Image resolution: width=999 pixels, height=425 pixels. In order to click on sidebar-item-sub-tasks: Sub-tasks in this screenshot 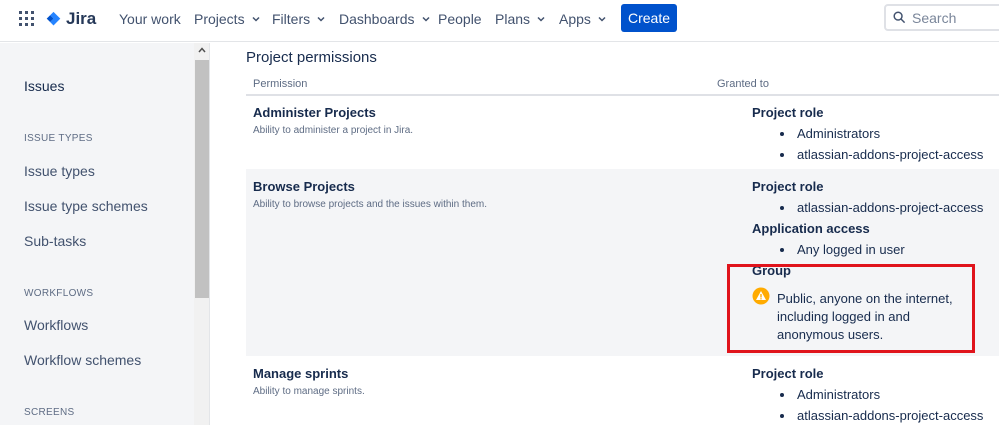, I will do `click(55, 241)`.